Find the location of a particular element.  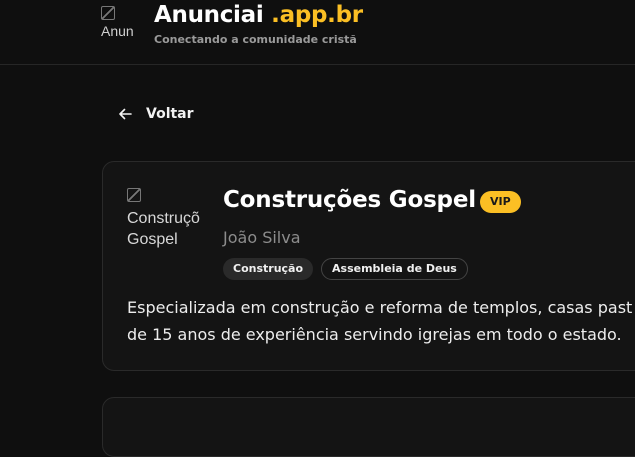

back-button: Voltar is located at coordinates (156, 114).